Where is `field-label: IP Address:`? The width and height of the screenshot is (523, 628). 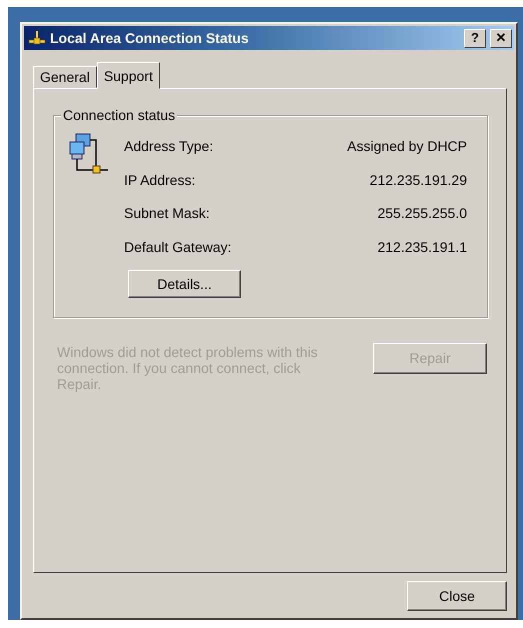
field-label: IP Address: is located at coordinates (160, 180).